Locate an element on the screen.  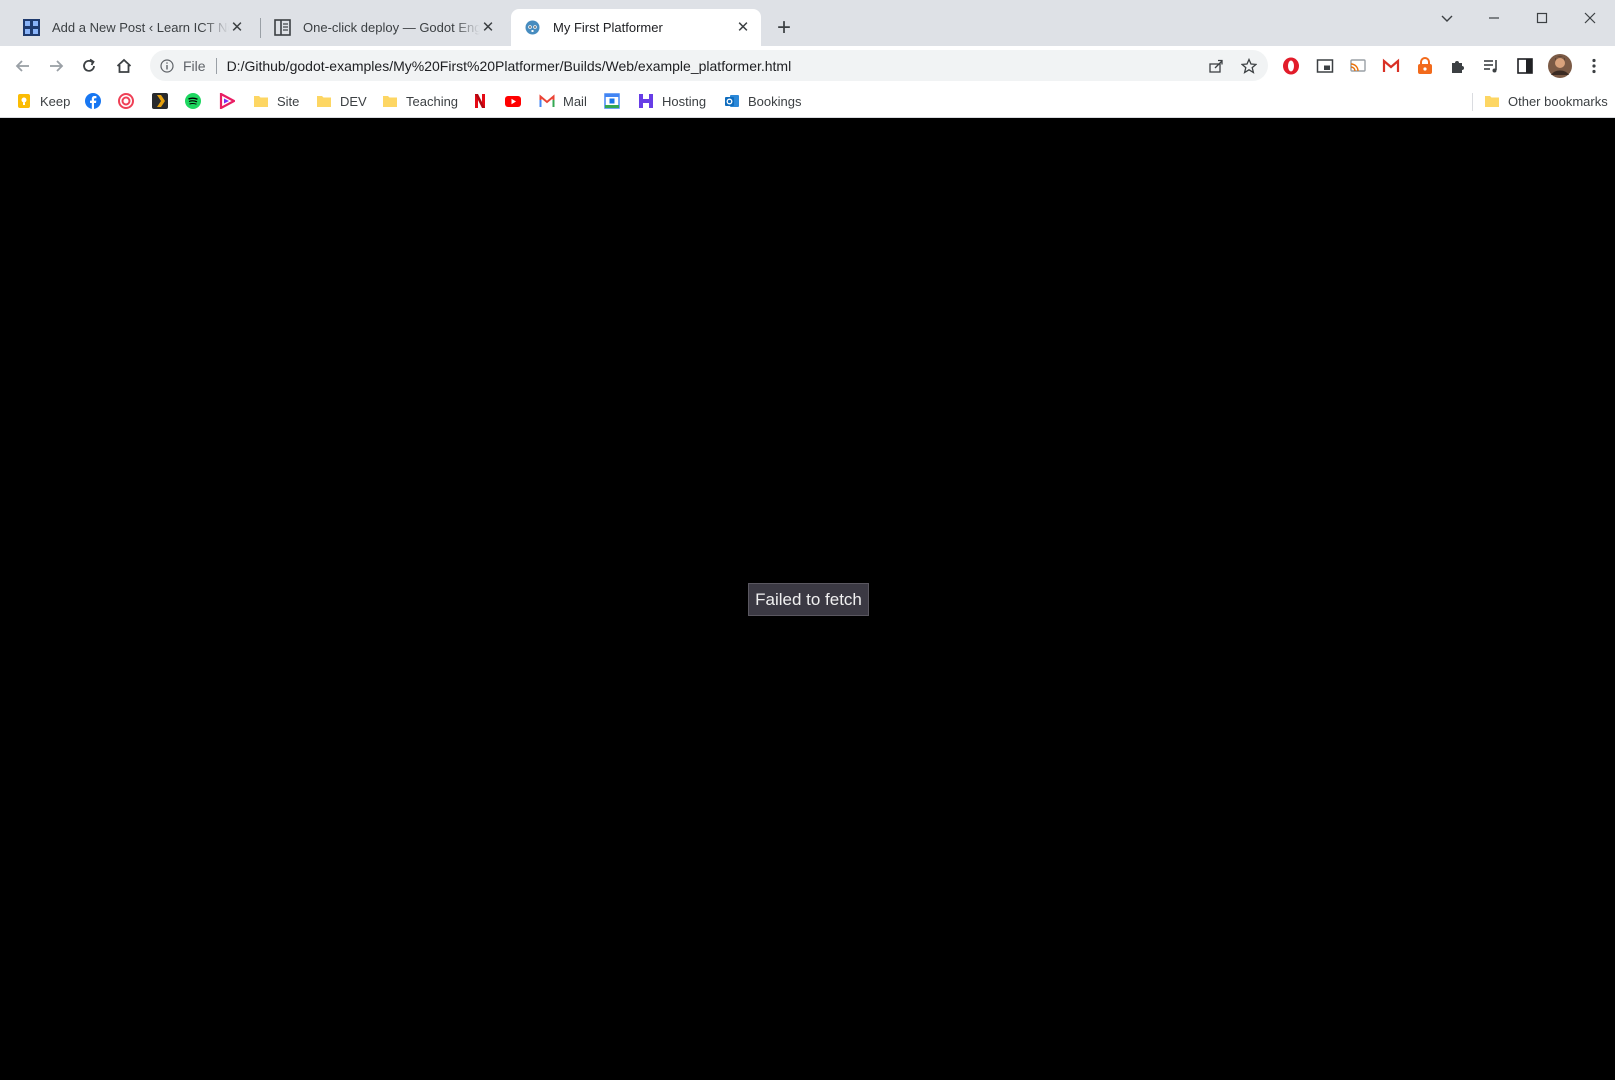
bookmark-pocket is located at coordinates (126, 101).